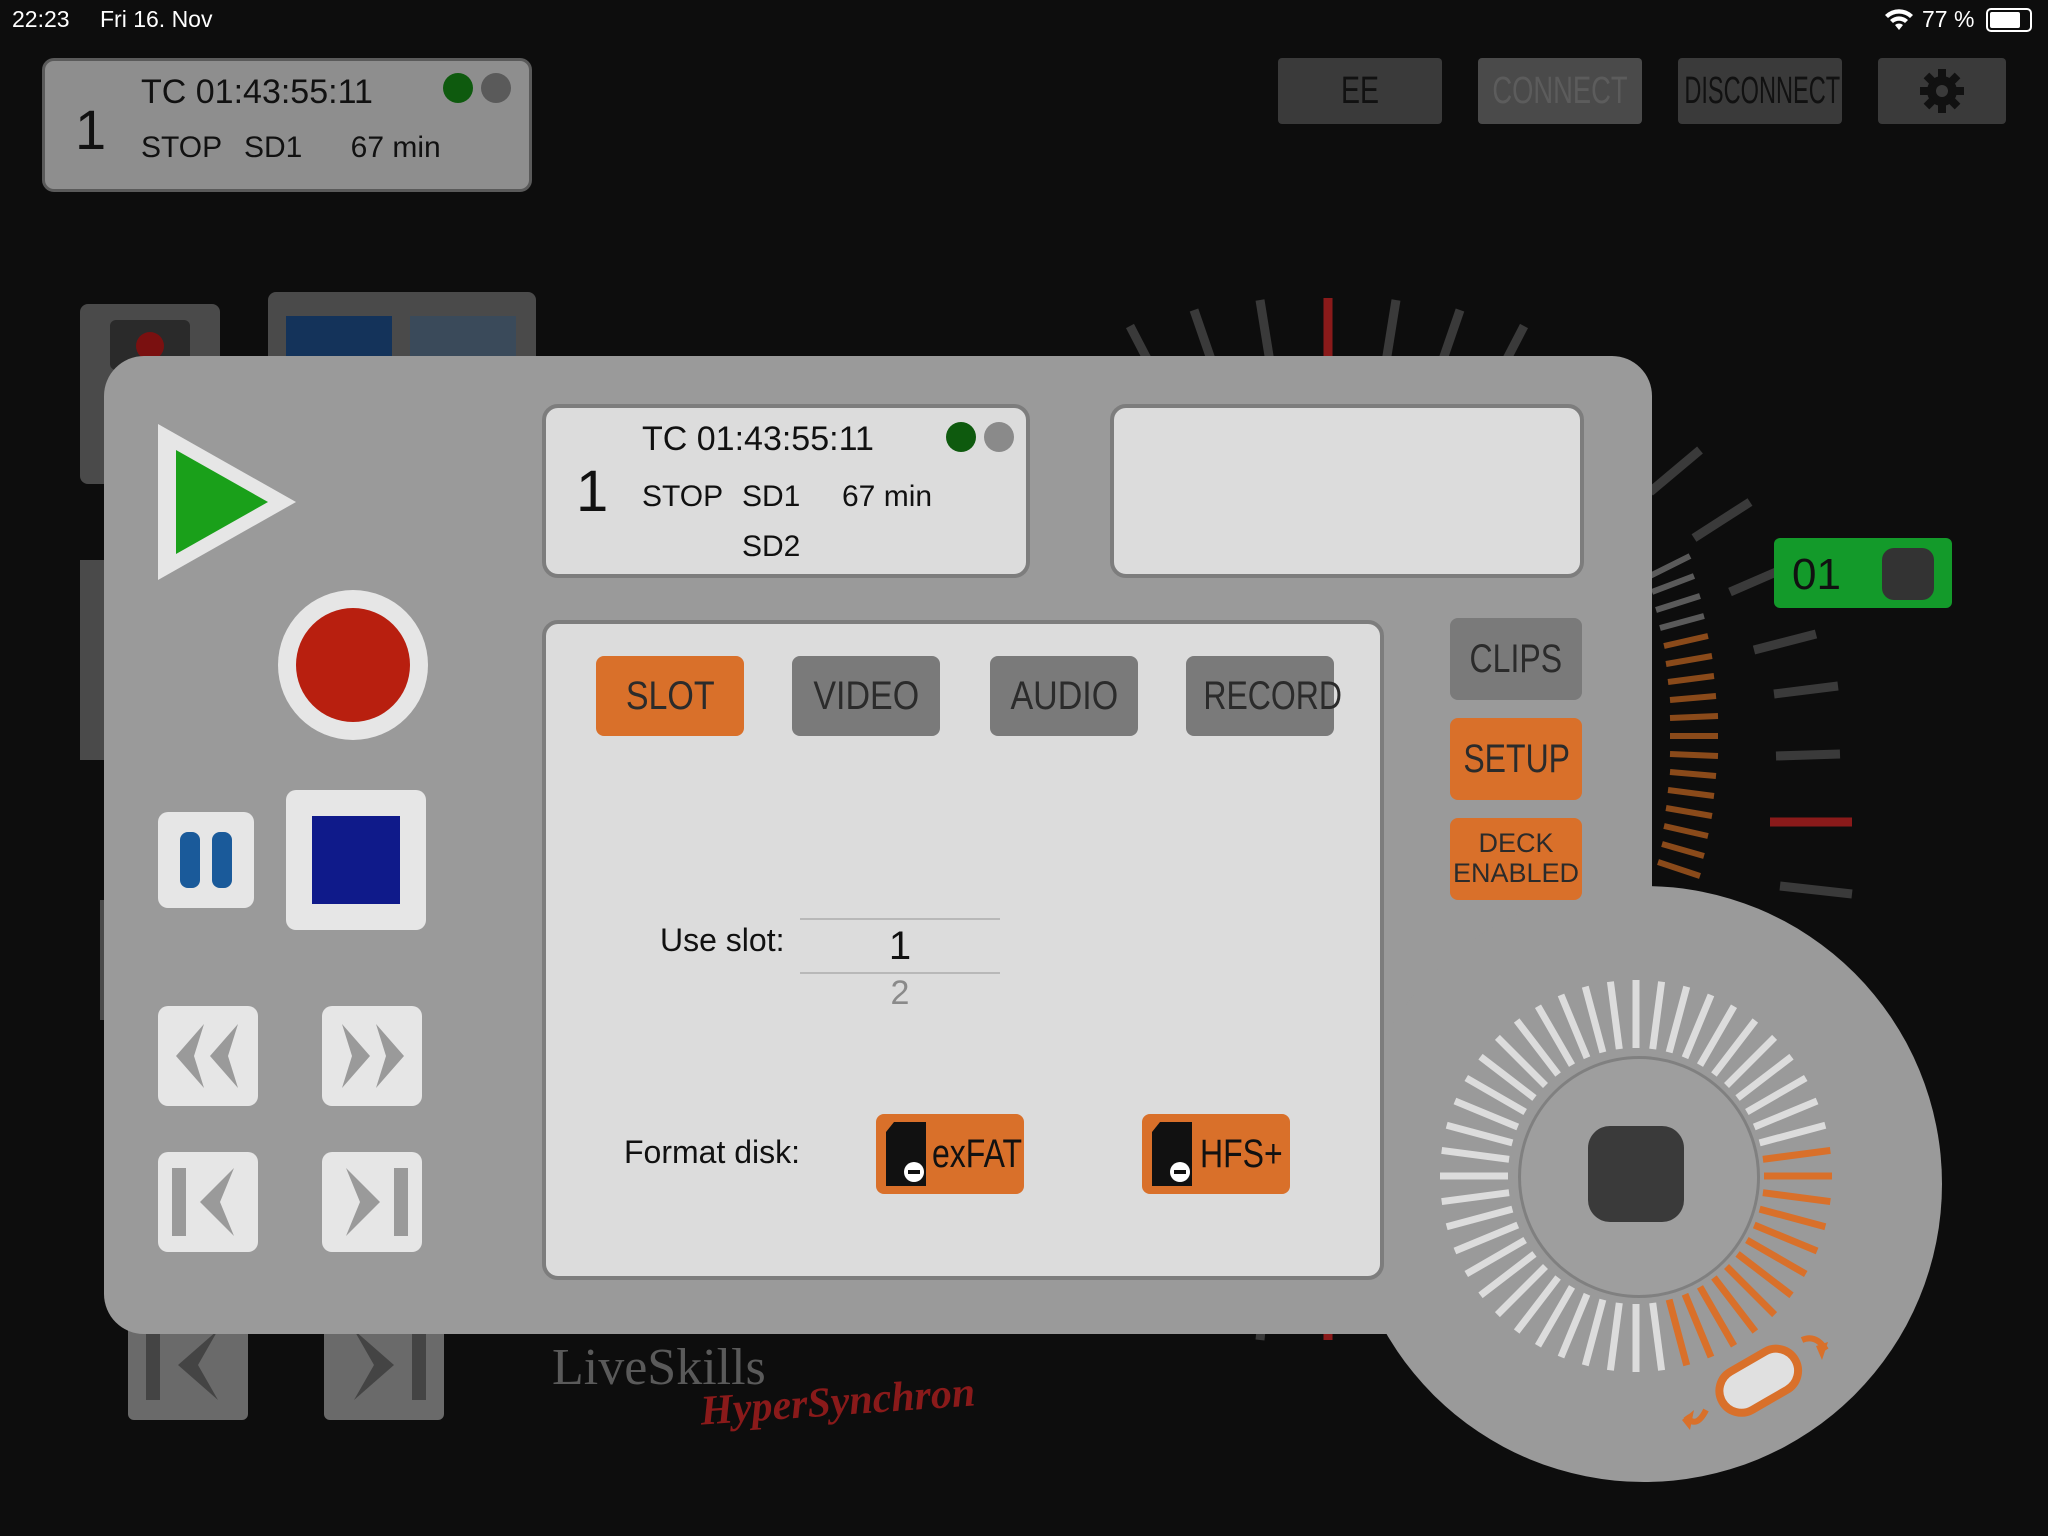 Image resolution: width=2048 pixels, height=1536 pixels. Describe the element at coordinates (156, 19) in the screenshot. I see `status-date: Fri 16. Nov` at that location.